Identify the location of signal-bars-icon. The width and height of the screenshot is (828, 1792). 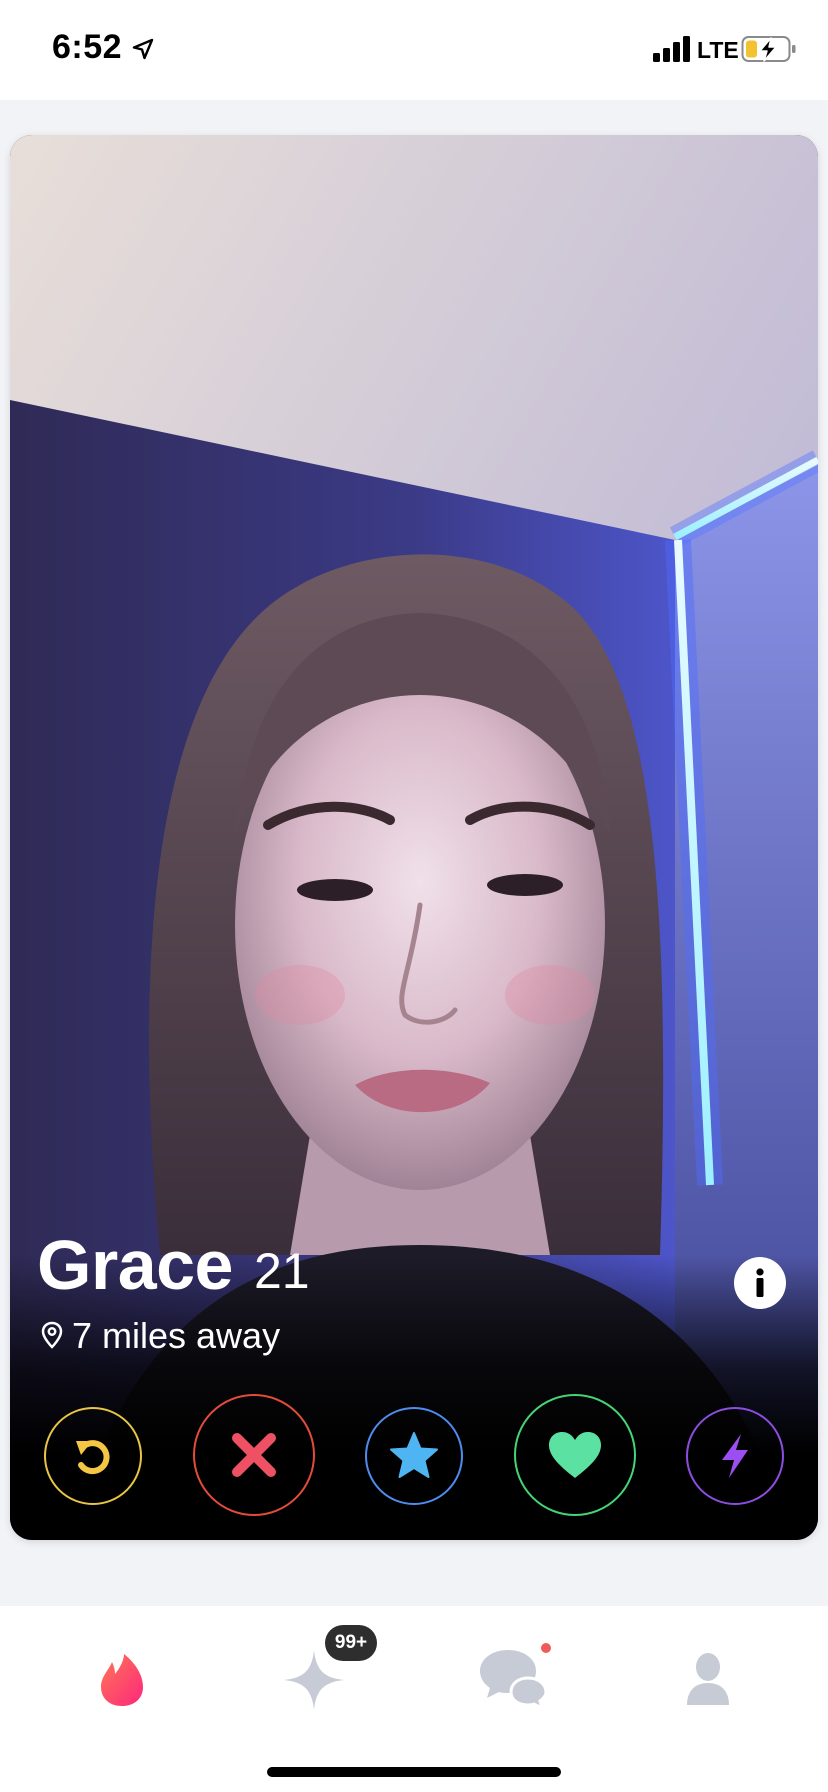
(671, 49).